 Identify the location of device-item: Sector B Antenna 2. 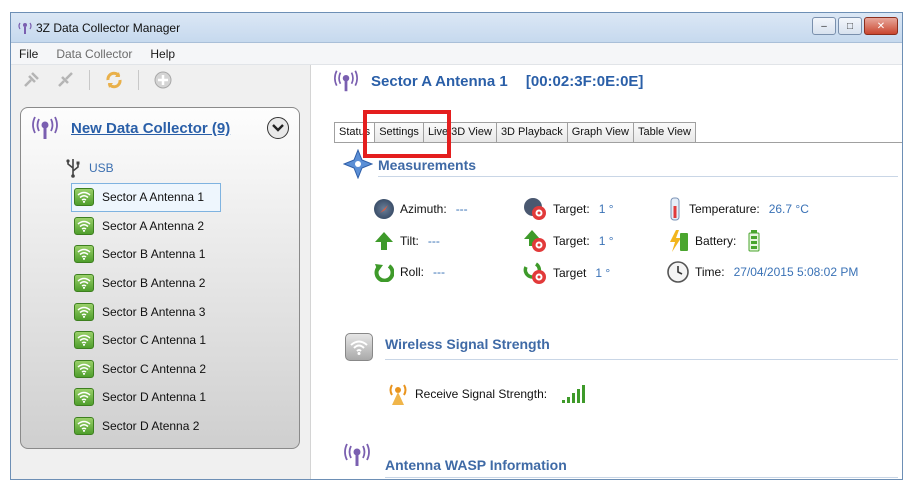
(146, 283).